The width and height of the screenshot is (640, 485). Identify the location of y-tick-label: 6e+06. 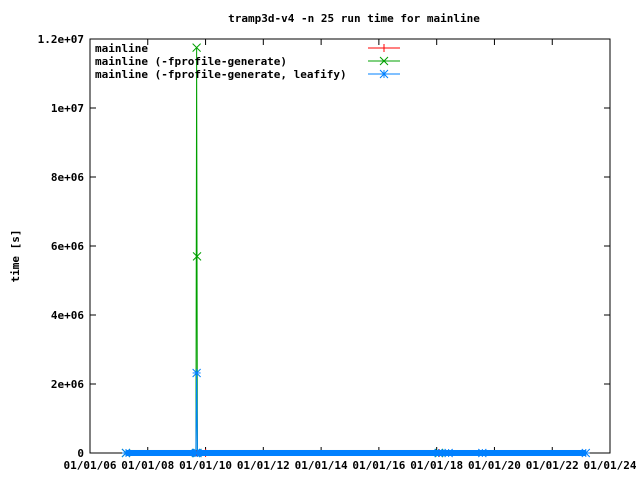
(67, 246).